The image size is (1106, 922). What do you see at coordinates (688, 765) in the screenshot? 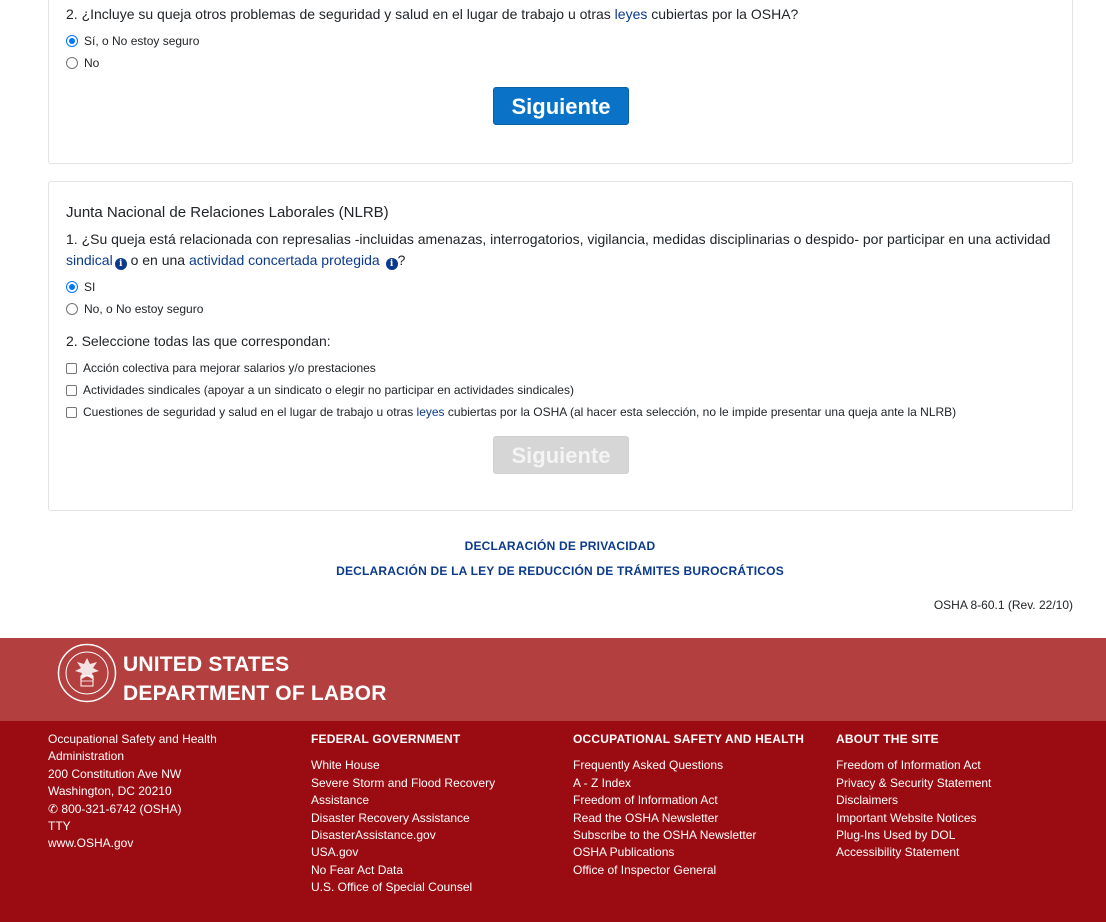
I see `footer-link: Frequently Asked Questions` at bounding box center [688, 765].